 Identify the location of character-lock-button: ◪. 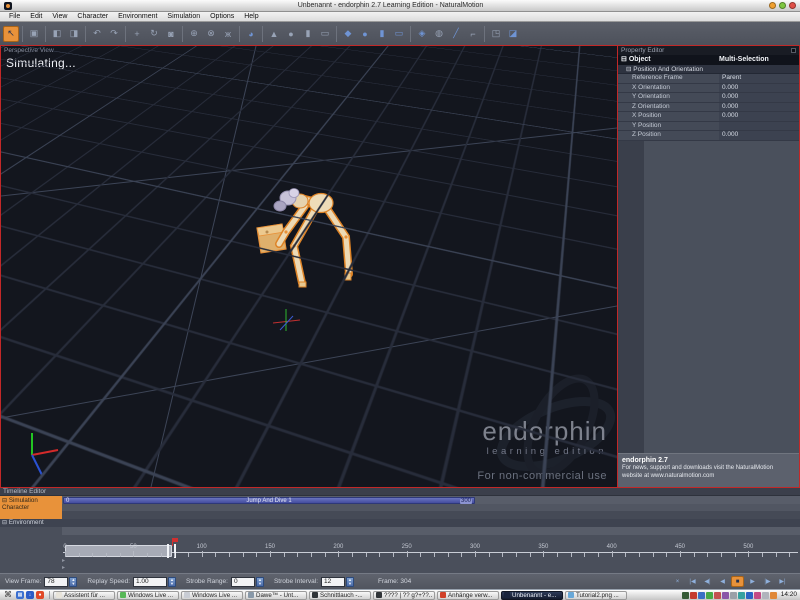
(513, 34).